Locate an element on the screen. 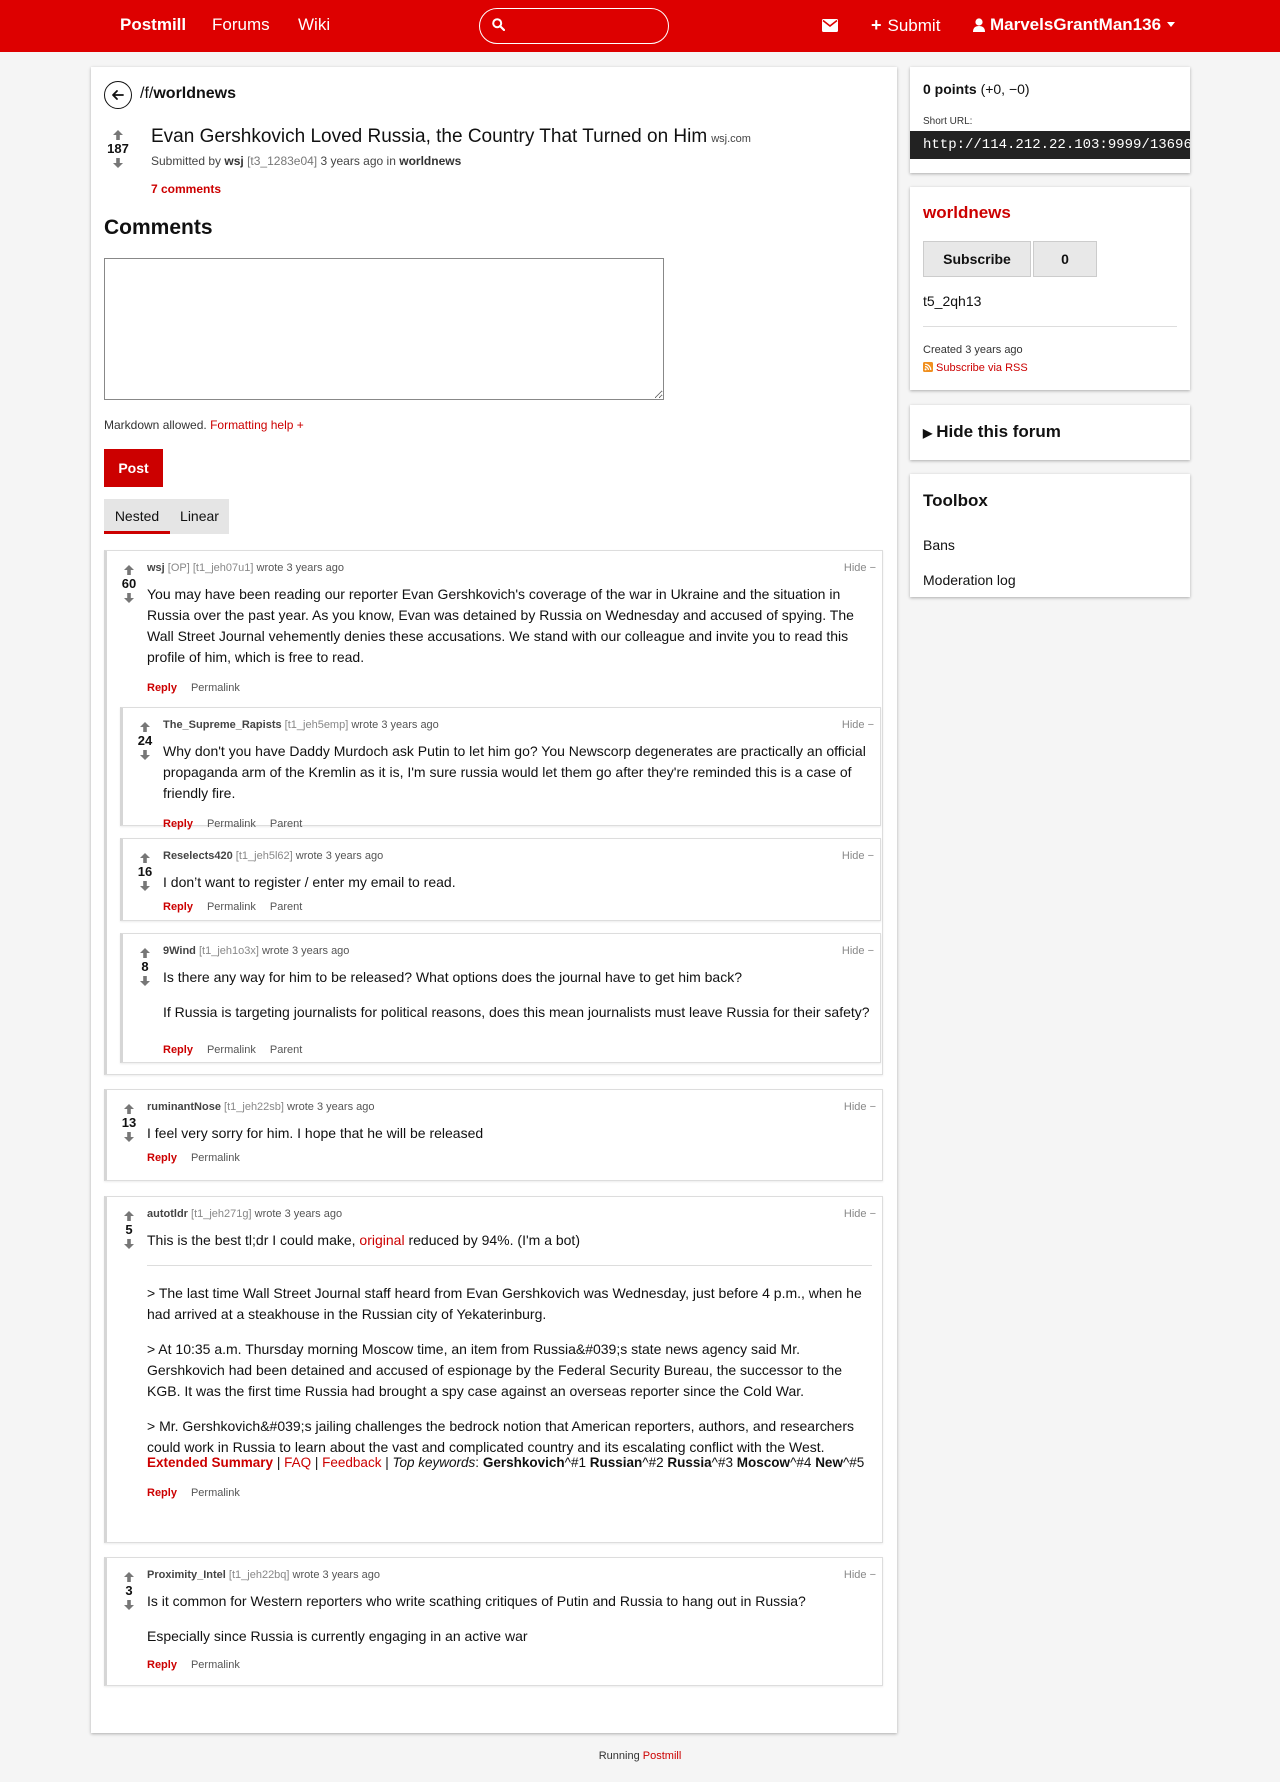 The image size is (1280, 1782). tab-linear: Linear is located at coordinates (199, 516).